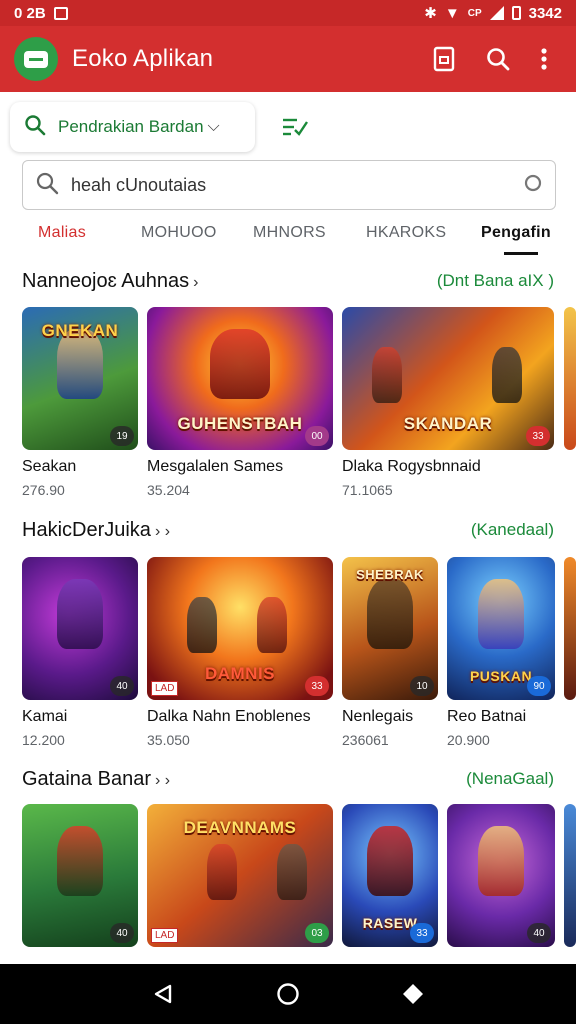 This screenshot has height=1024, width=576. Describe the element at coordinates (86, 778) in the screenshot. I see `section-title: Gataina Banar` at that location.